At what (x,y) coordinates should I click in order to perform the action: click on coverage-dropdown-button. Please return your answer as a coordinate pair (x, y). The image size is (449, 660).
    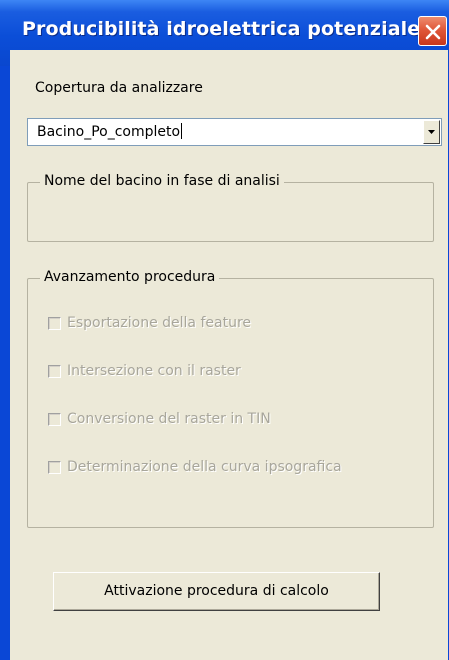
    Looking at the image, I should click on (431, 132).